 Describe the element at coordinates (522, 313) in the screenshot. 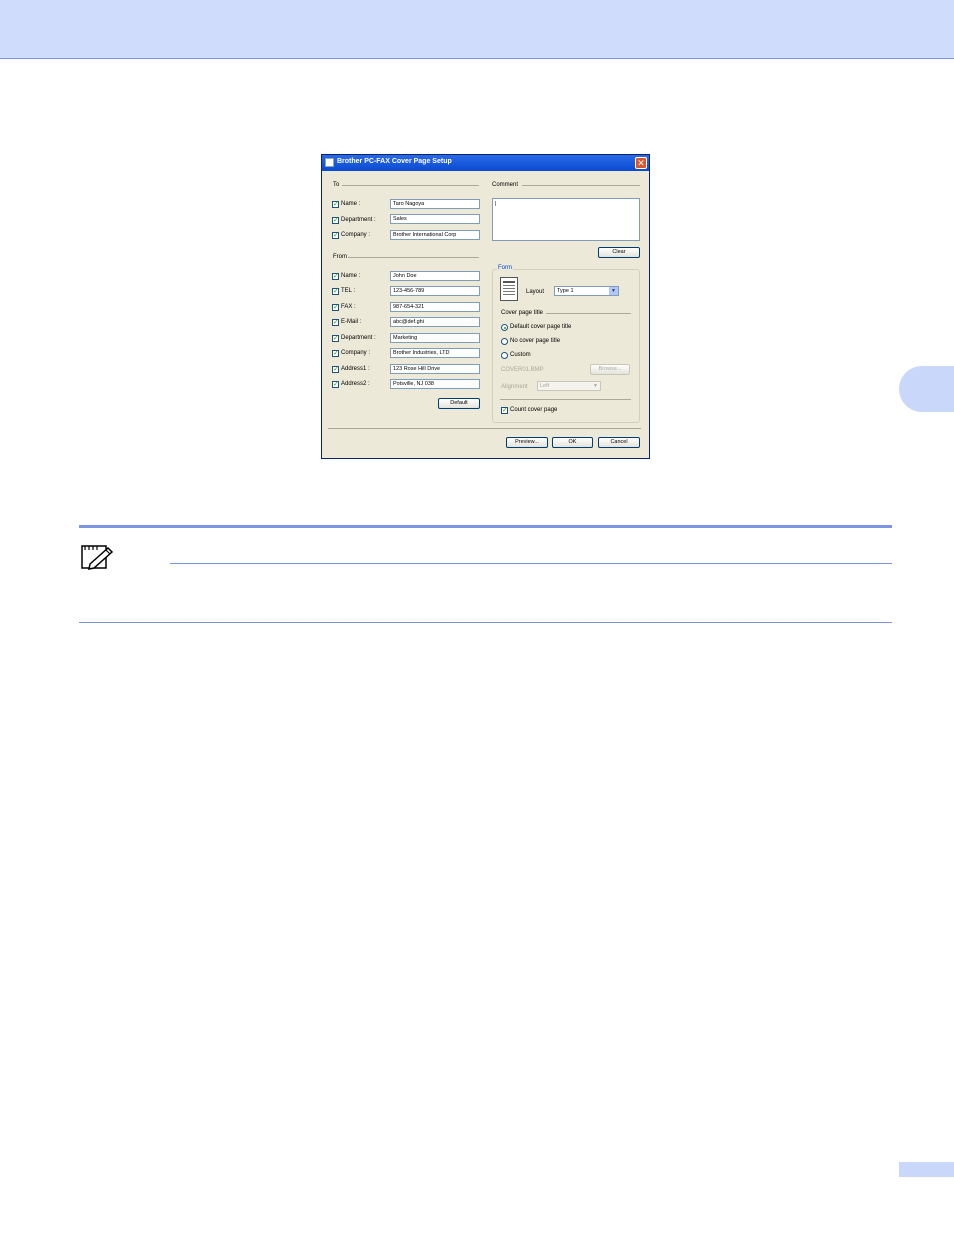

I see `cover-page-title-heading: Cover page title` at that location.